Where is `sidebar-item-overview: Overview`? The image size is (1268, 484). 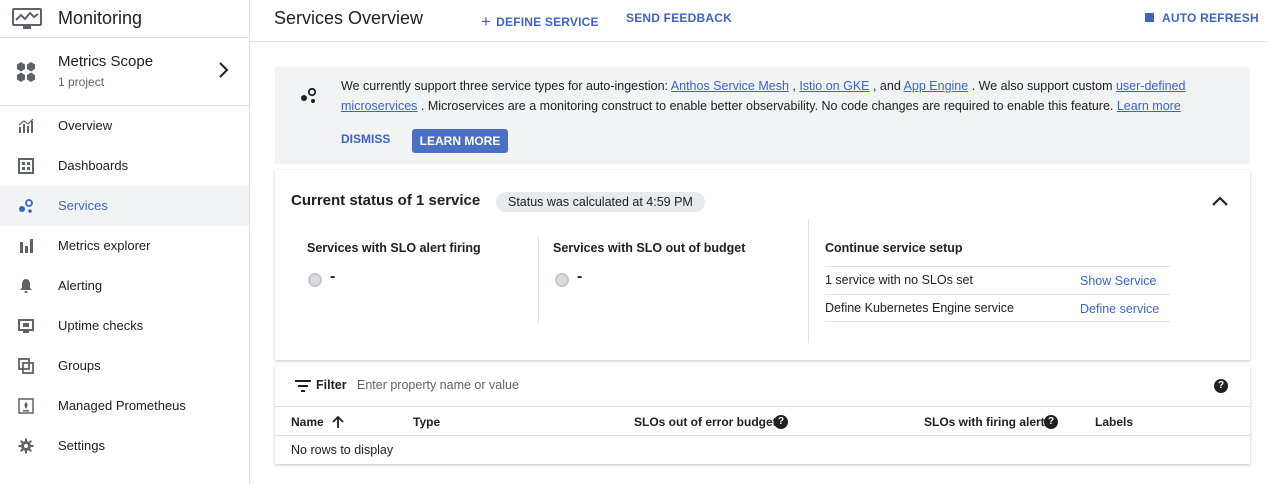
sidebar-item-overview: Overview is located at coordinates (124, 126).